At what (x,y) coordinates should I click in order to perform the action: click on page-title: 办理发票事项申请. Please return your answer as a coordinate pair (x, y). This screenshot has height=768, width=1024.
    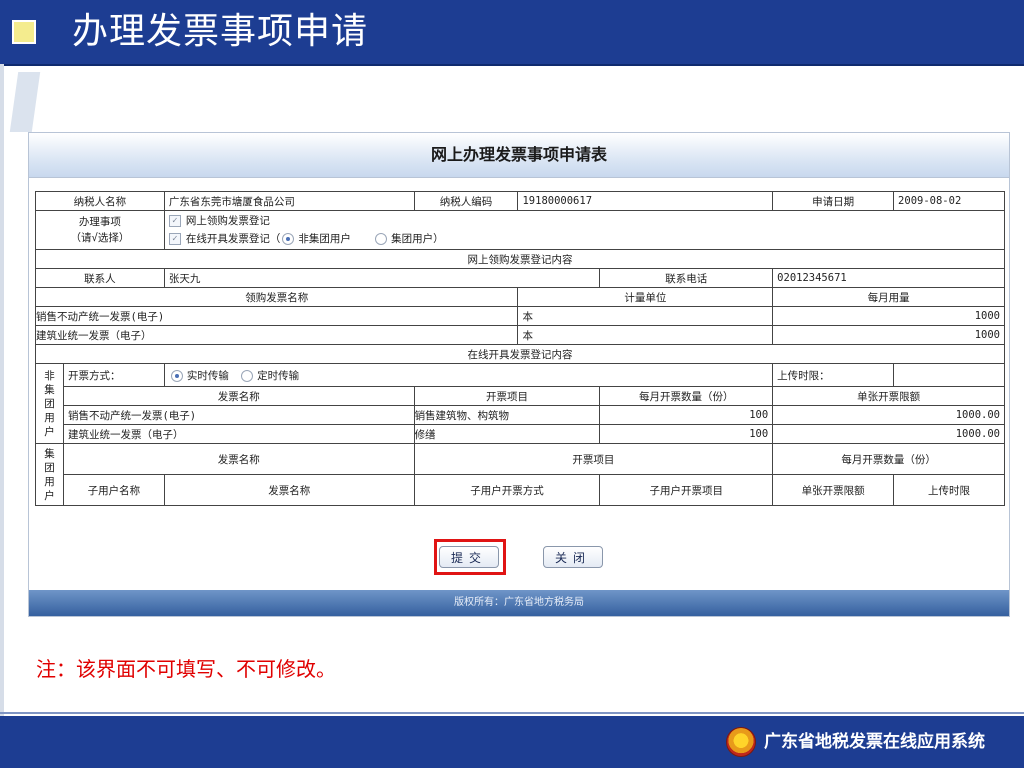
    Looking at the image, I should click on (220, 31).